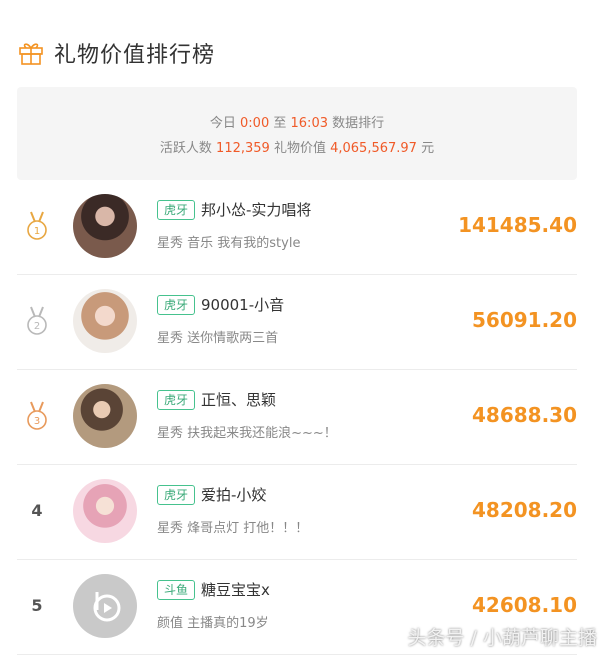 The image size is (607, 656). I want to click on gift-value: 48688.30, so click(524, 415).